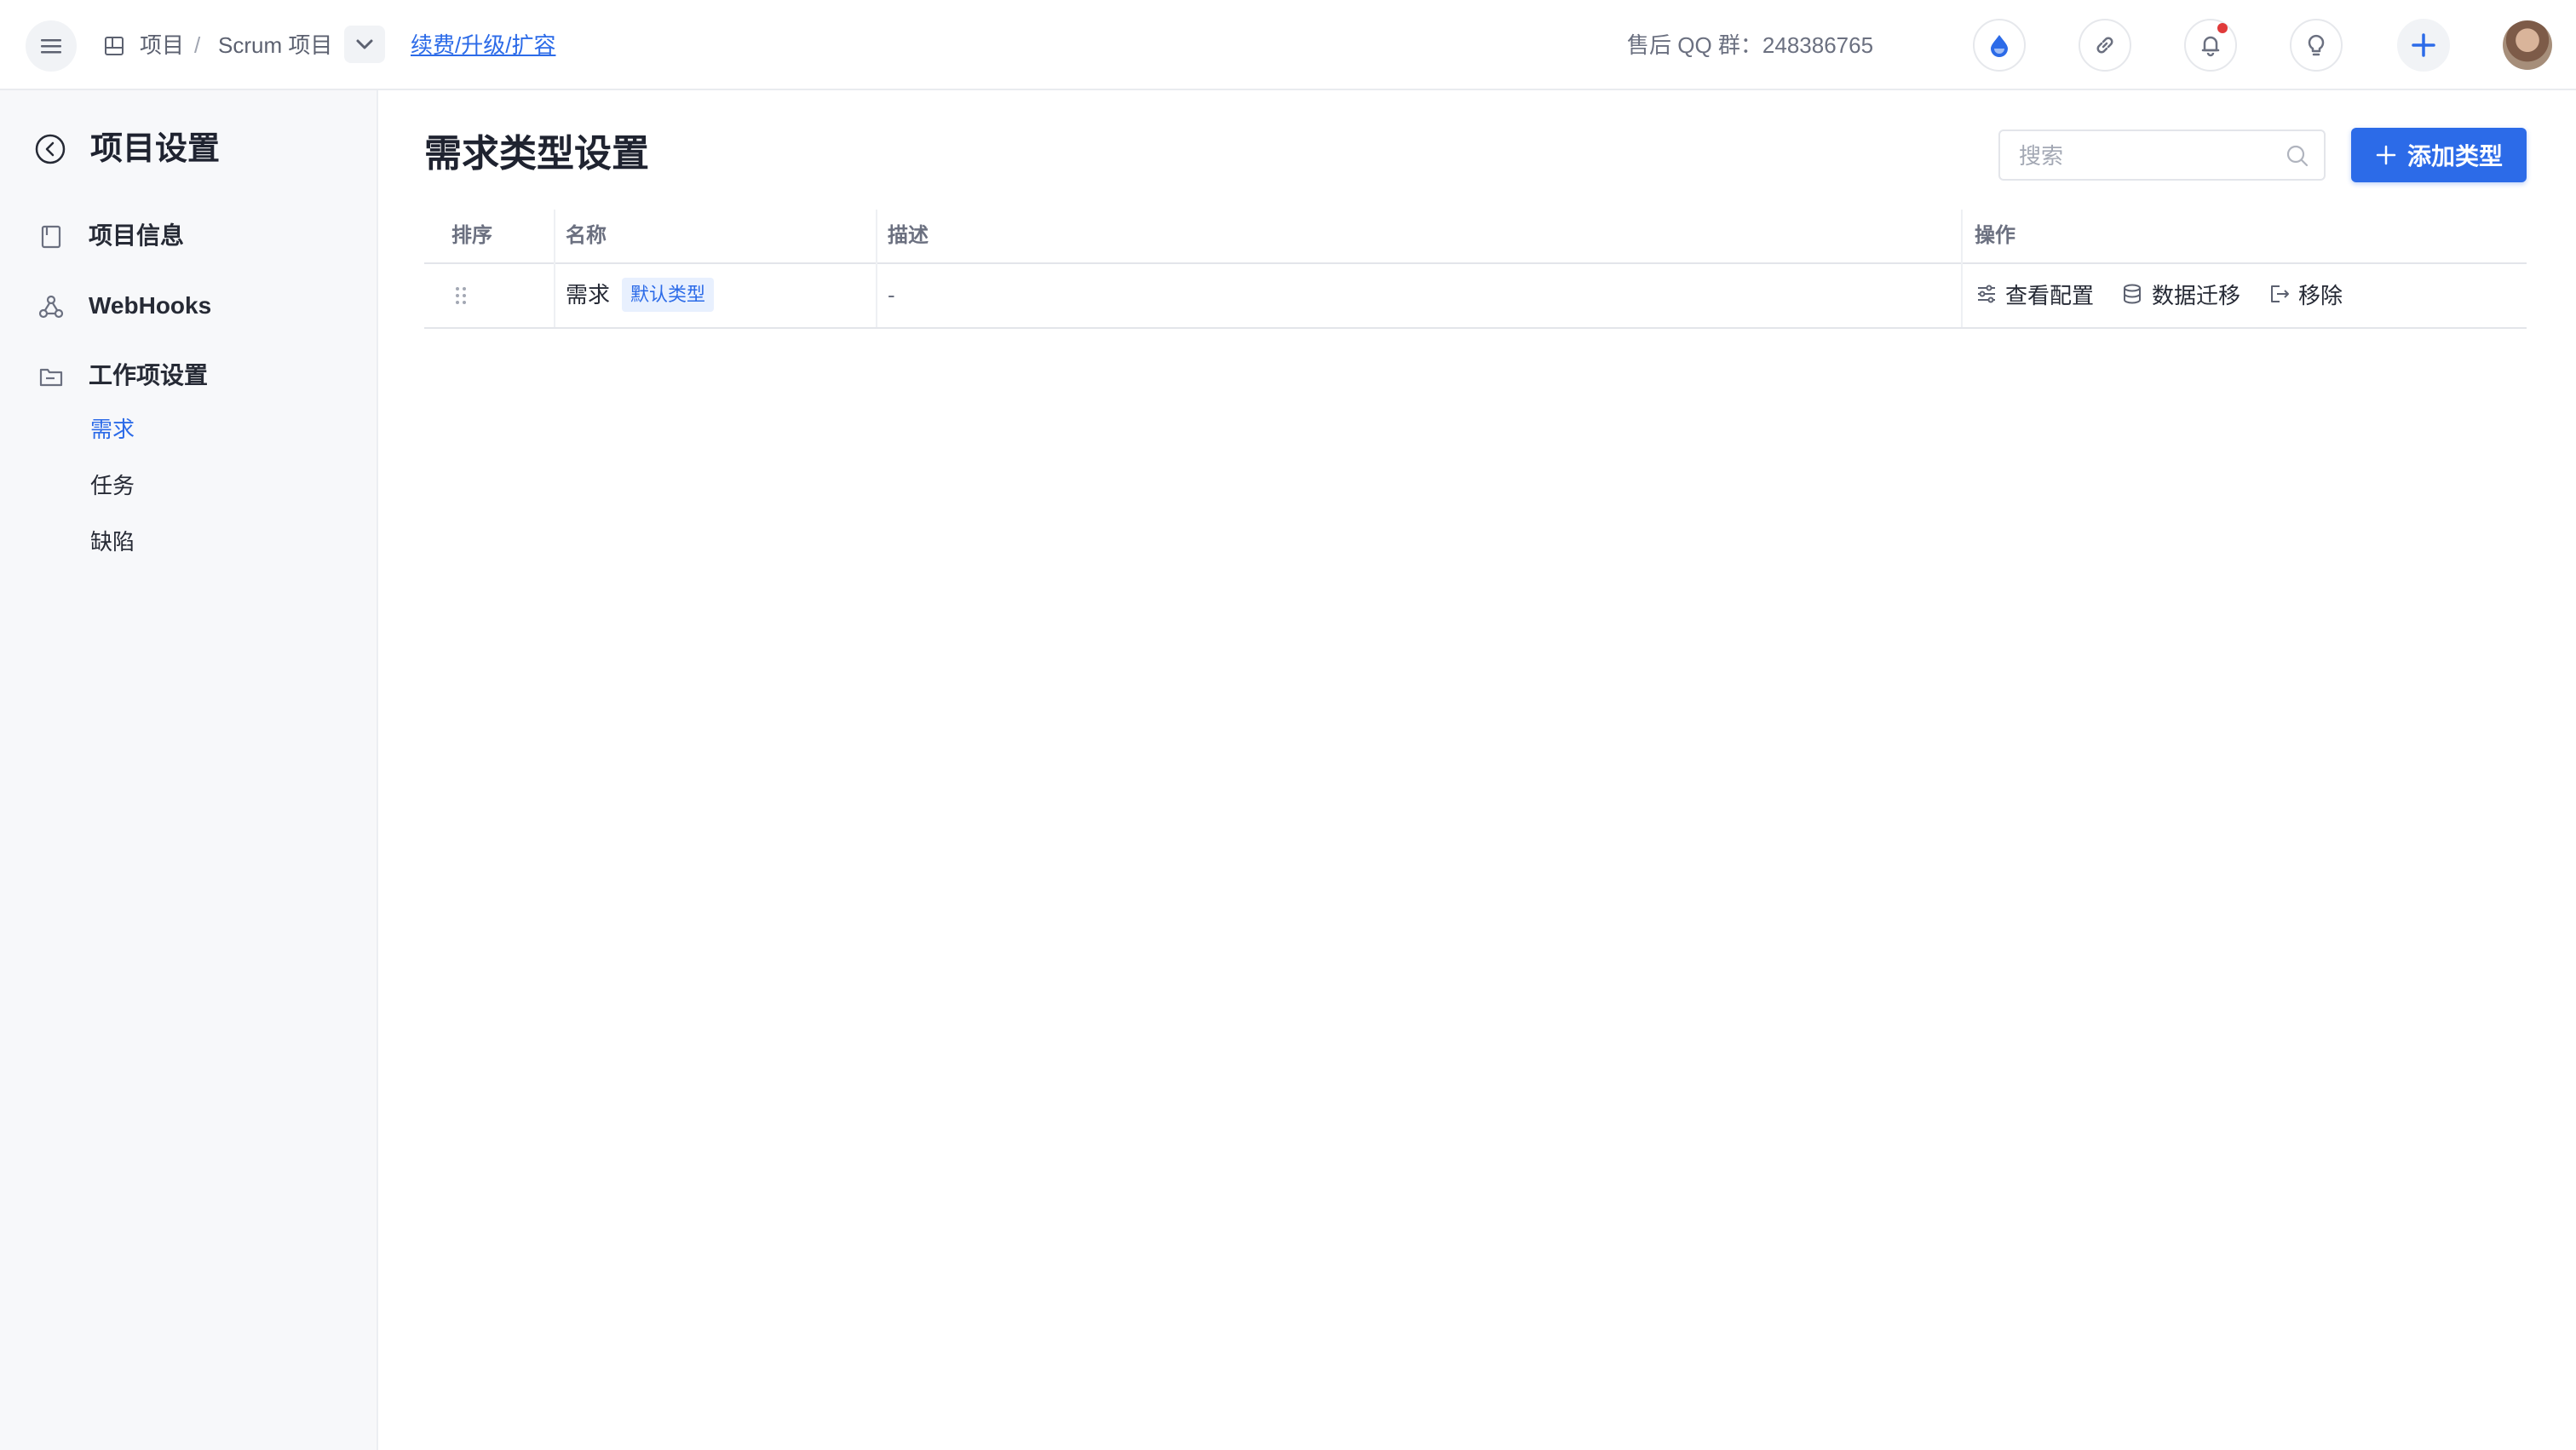 The width and height of the screenshot is (2576, 1450). What do you see at coordinates (149, 375) in the screenshot?
I see `sidebar-item-label: 工作项设置` at bounding box center [149, 375].